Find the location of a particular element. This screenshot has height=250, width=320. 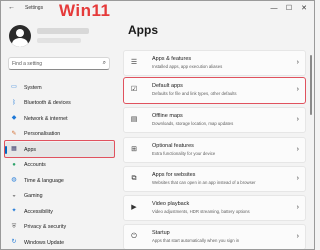

map-icon: ▤ is located at coordinates (134, 119).